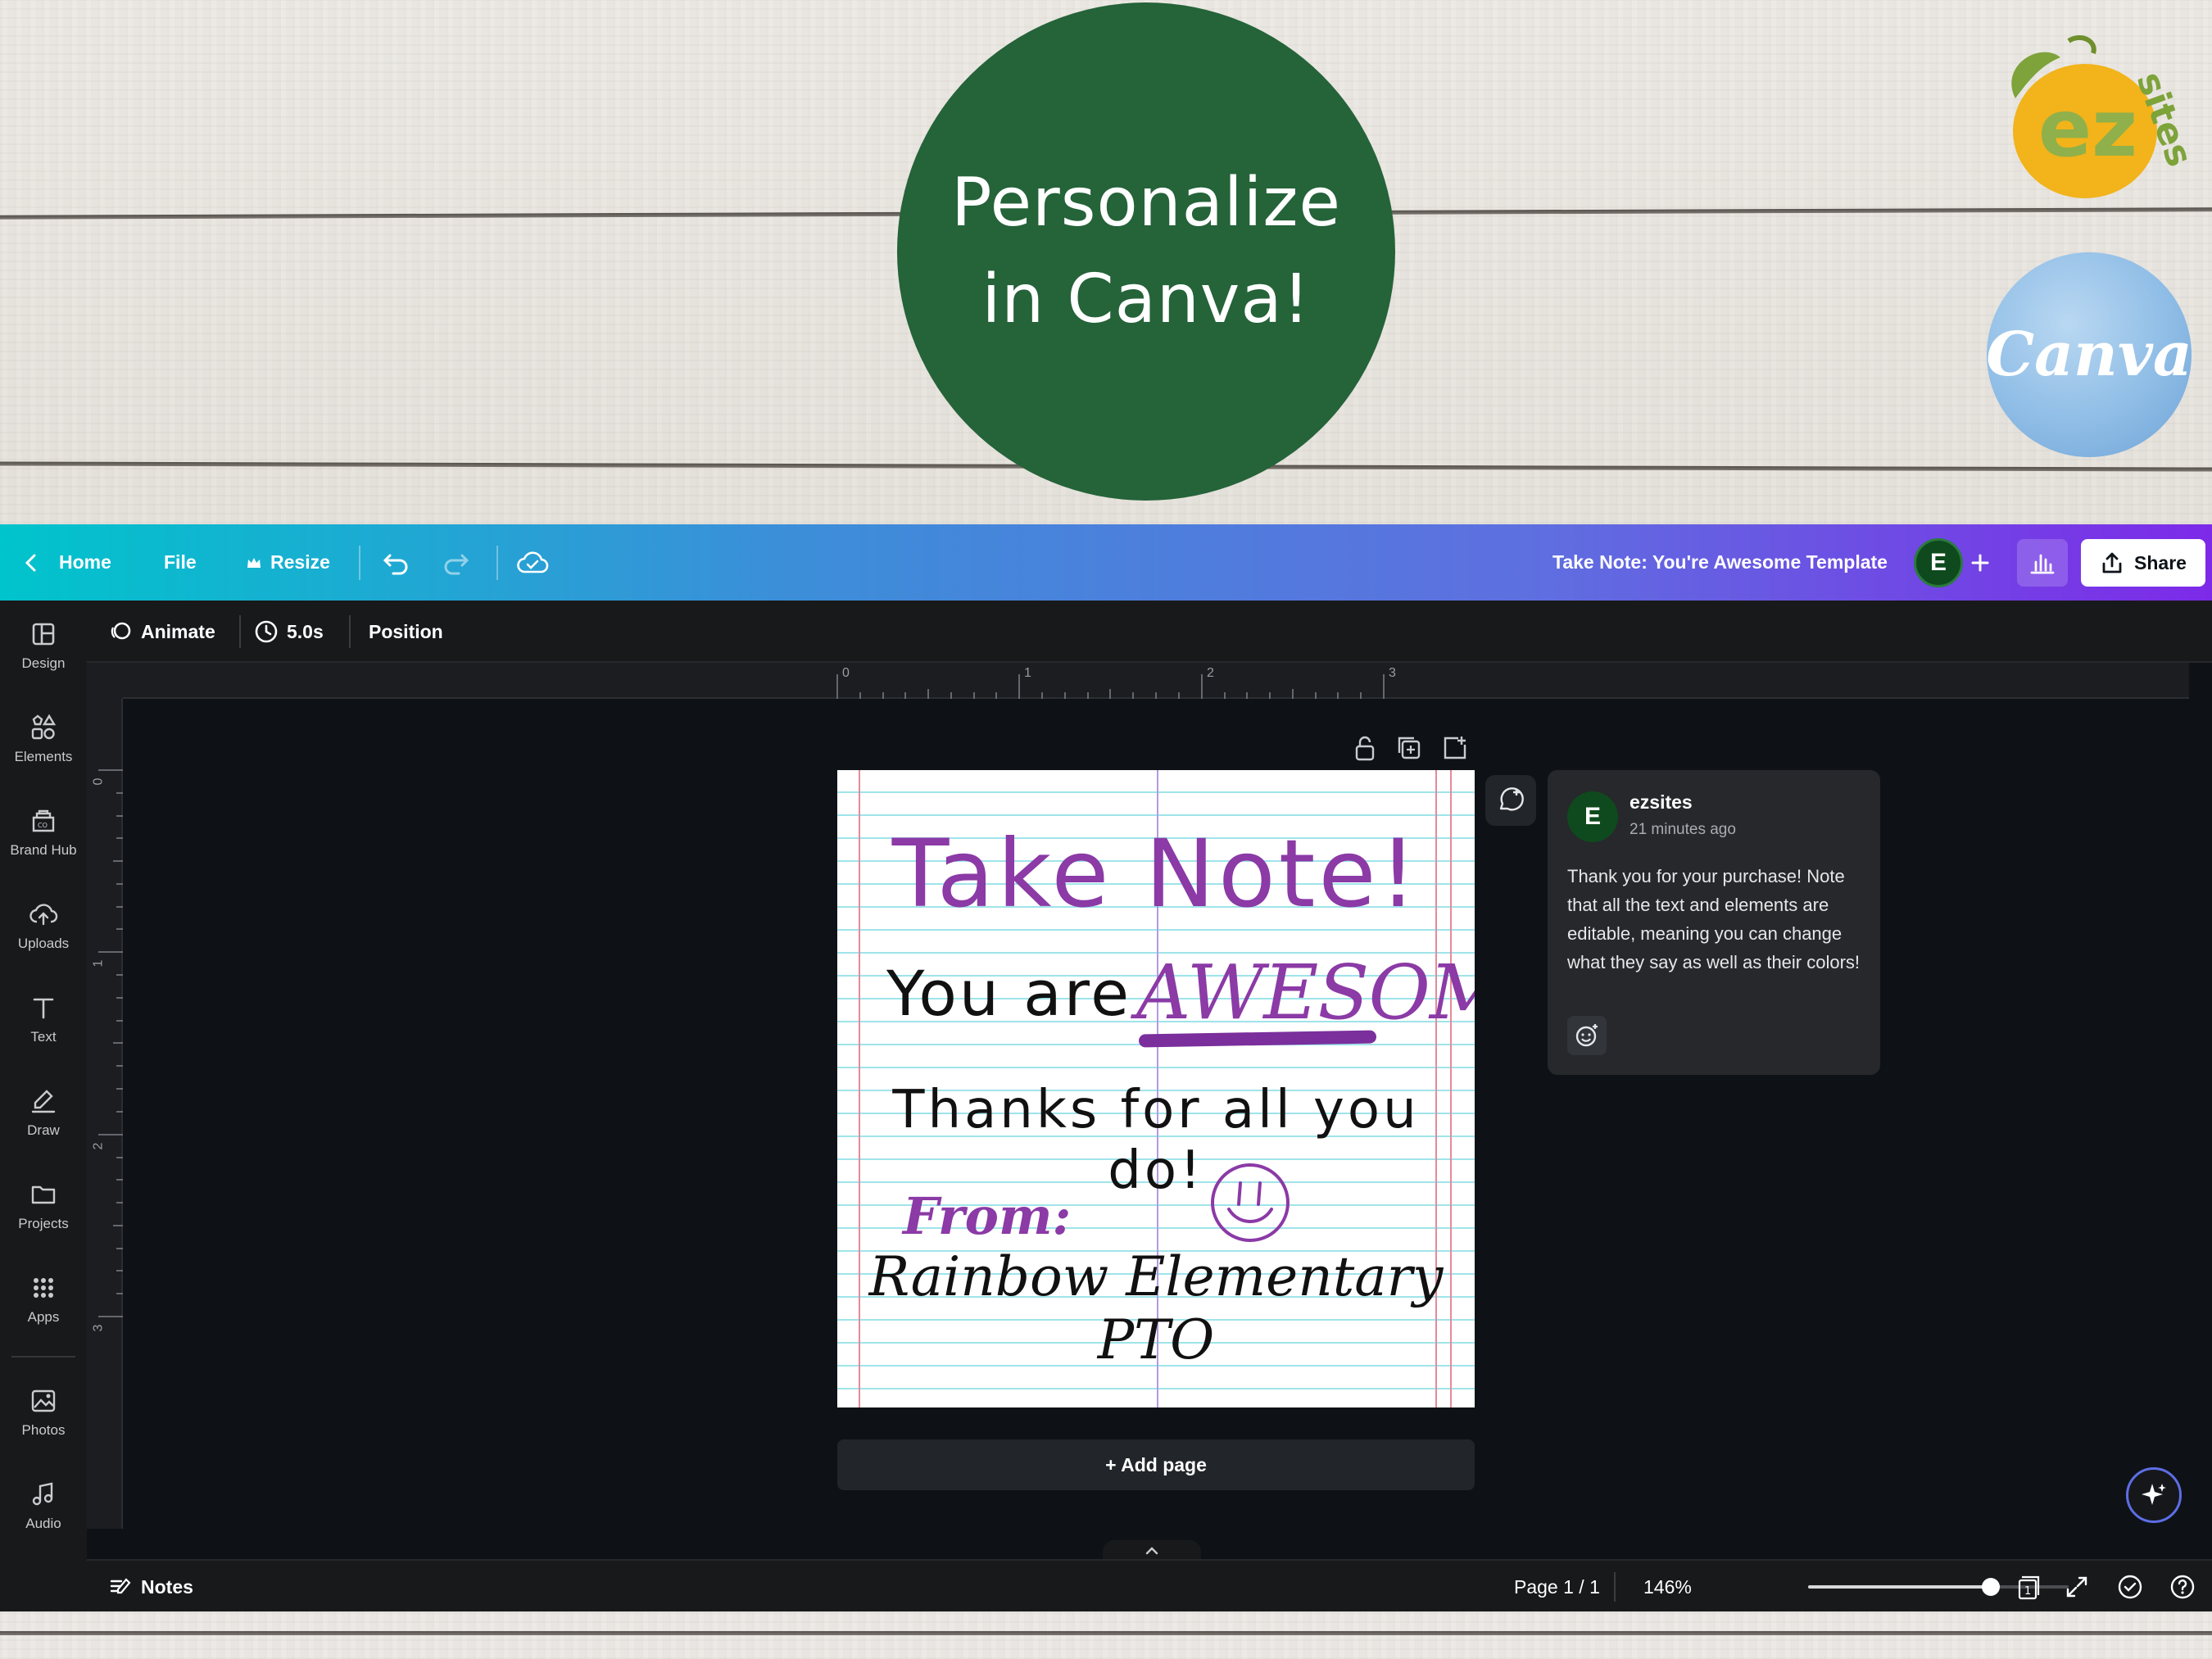 The width and height of the screenshot is (2212, 1659). I want to click on ruler-ticks, so click(1110, 686).